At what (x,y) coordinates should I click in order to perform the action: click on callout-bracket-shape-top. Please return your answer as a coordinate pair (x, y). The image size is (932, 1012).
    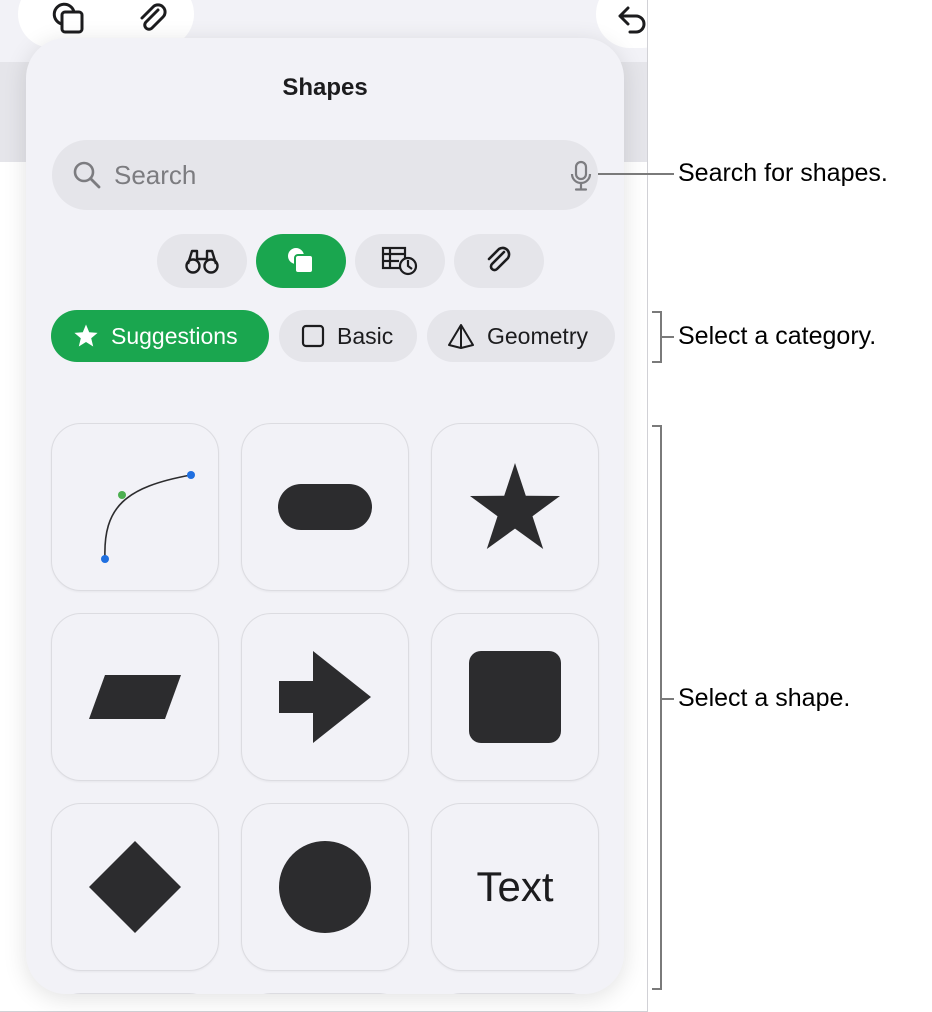
    Looking at the image, I should click on (657, 426).